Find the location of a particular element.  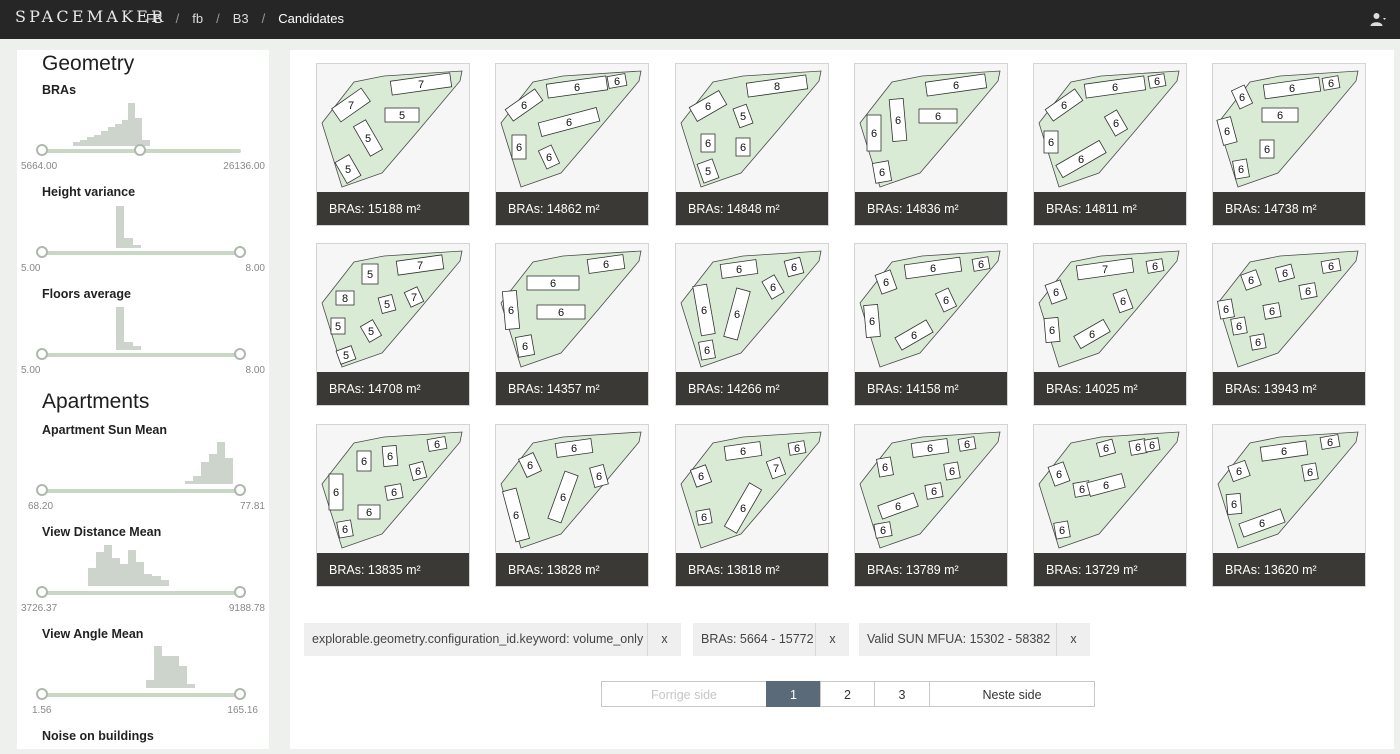

histogram-view-distance-mean is located at coordinates (128, 565).